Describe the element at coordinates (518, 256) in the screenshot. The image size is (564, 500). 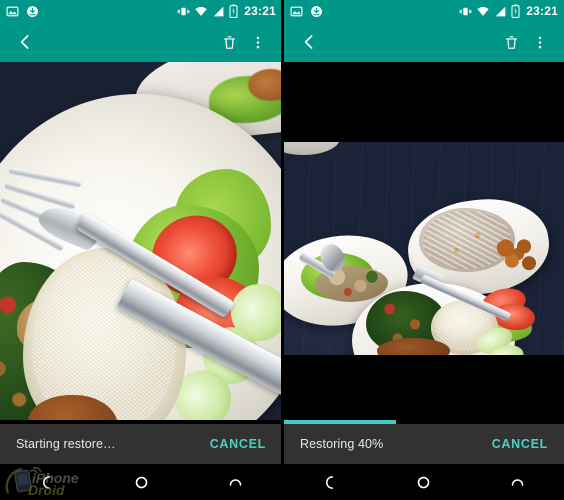
I see `fried-nuts` at that location.